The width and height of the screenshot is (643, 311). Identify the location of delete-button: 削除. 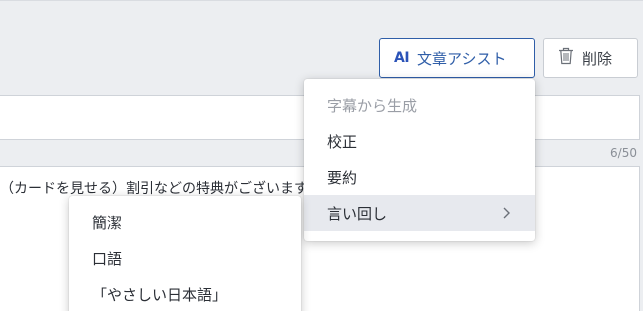
(590, 58).